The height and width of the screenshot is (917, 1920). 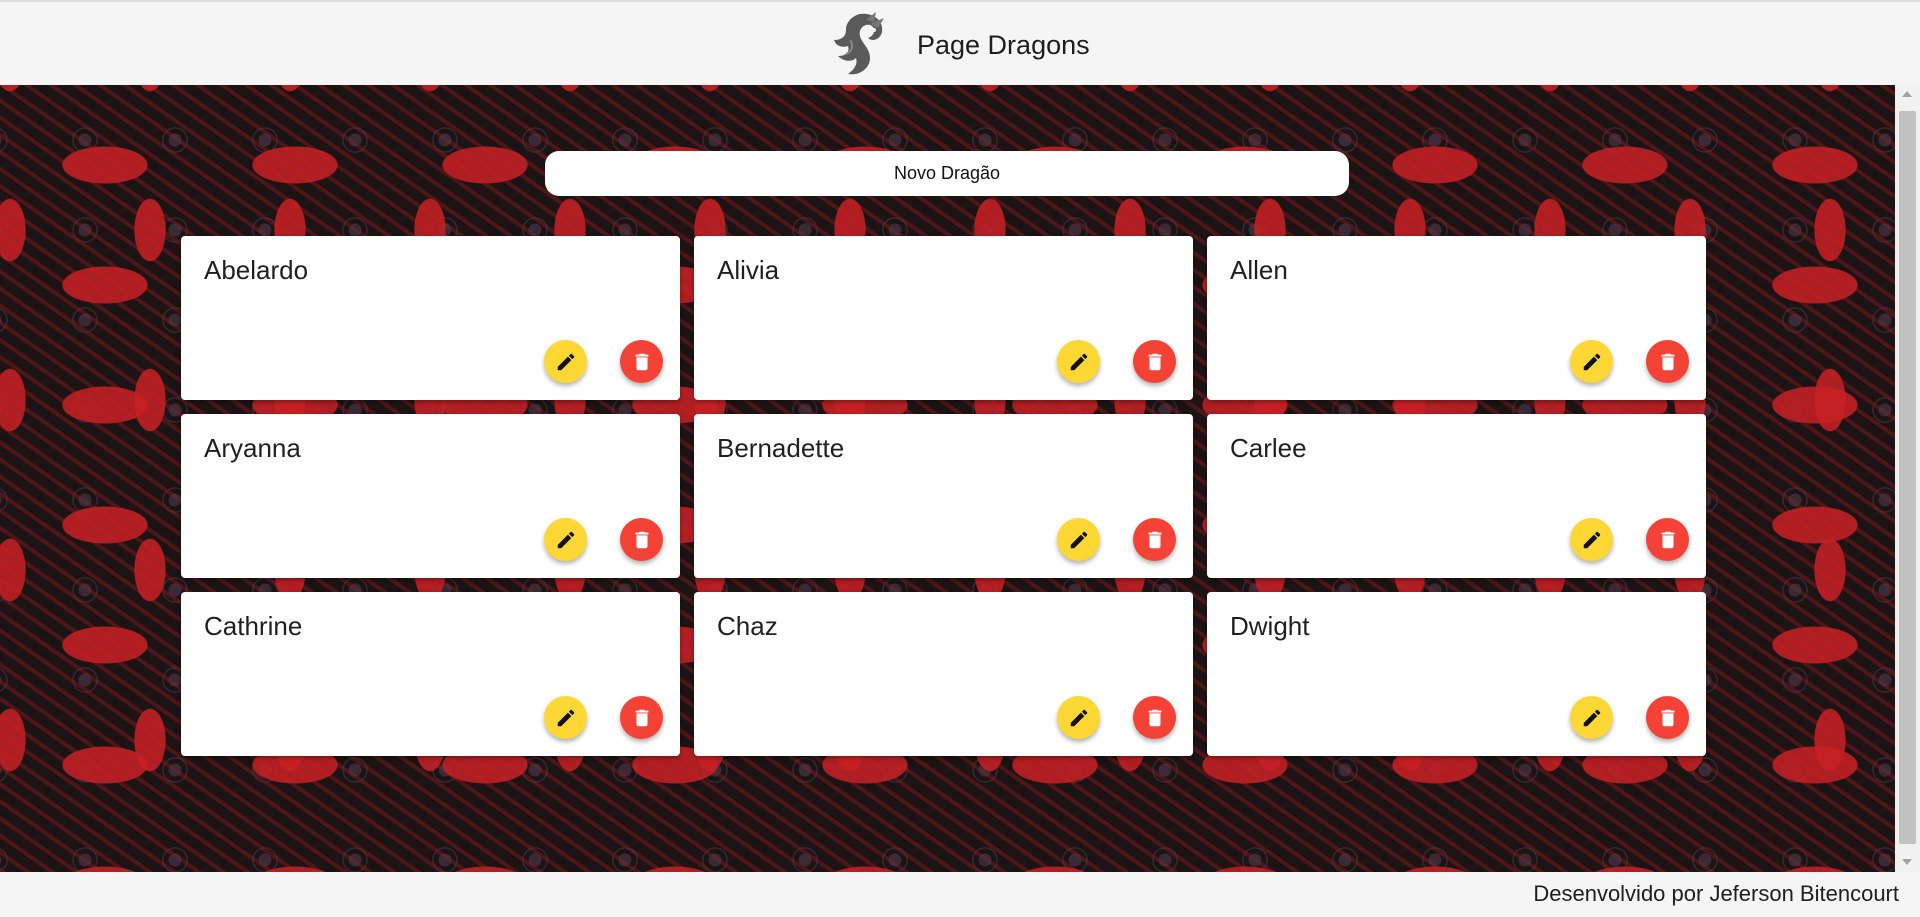 What do you see at coordinates (781, 448) in the screenshot?
I see `dragon-name: Bernadette` at bounding box center [781, 448].